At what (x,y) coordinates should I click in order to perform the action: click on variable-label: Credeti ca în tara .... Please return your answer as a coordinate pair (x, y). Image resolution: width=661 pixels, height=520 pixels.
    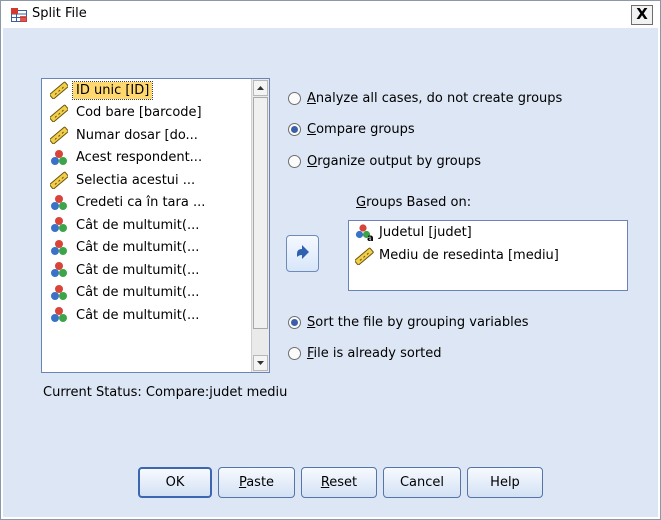
    Looking at the image, I should click on (141, 203).